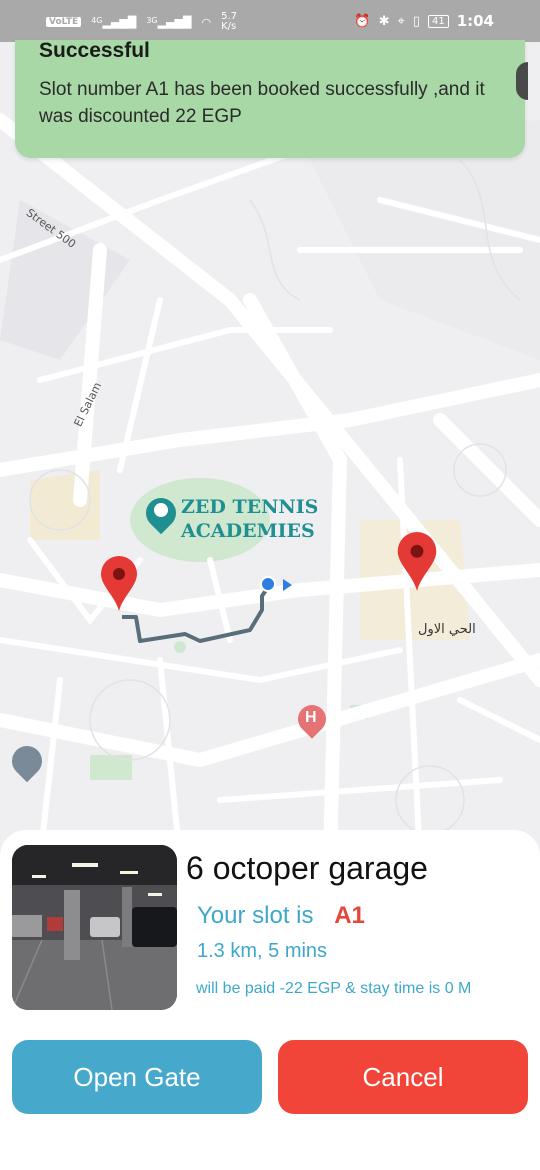 The height and width of the screenshot is (1170, 540). Describe the element at coordinates (94, 50) in the screenshot. I see `toast-title: Successful` at that location.